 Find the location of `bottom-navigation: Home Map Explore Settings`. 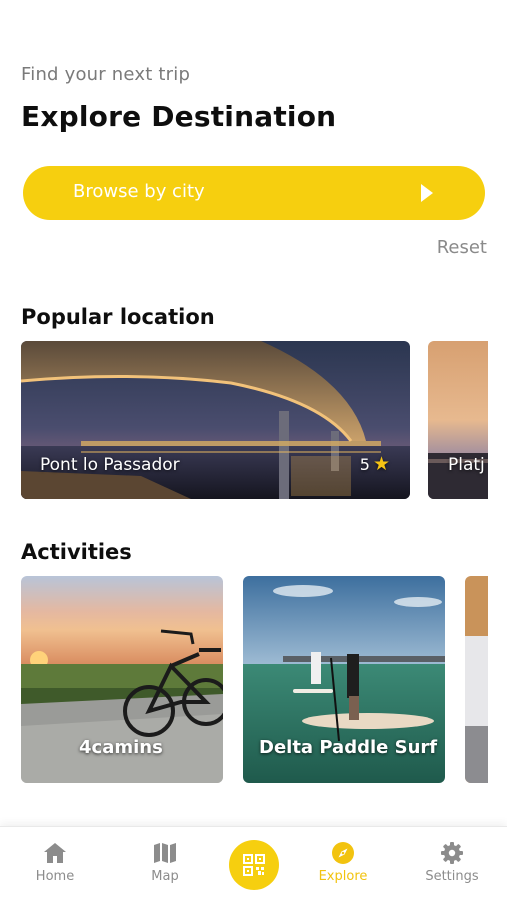

bottom-navigation: Home Map Explore Settings is located at coordinates (253, 863).